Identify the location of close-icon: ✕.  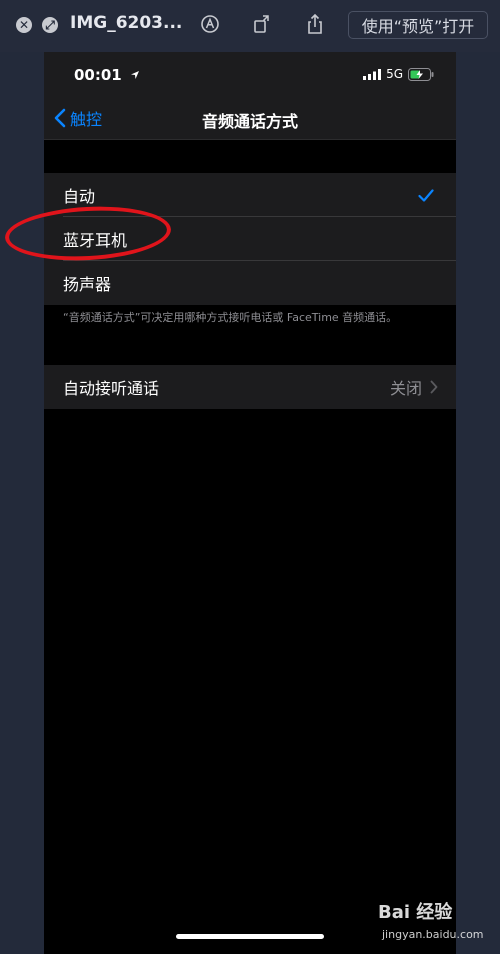
(24, 25).